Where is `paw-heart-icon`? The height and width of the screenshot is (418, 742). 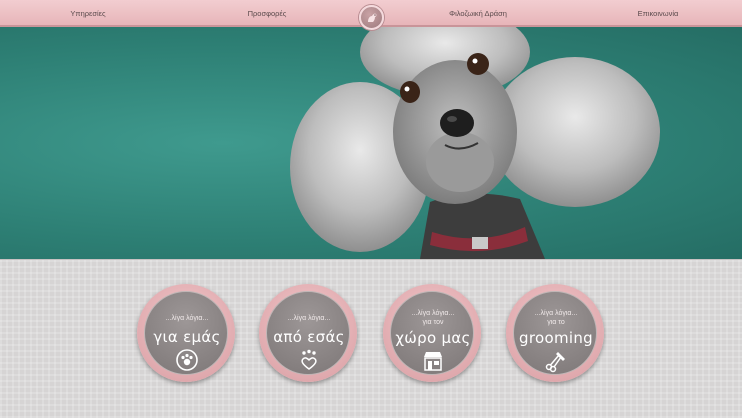 paw-heart-icon is located at coordinates (309, 359).